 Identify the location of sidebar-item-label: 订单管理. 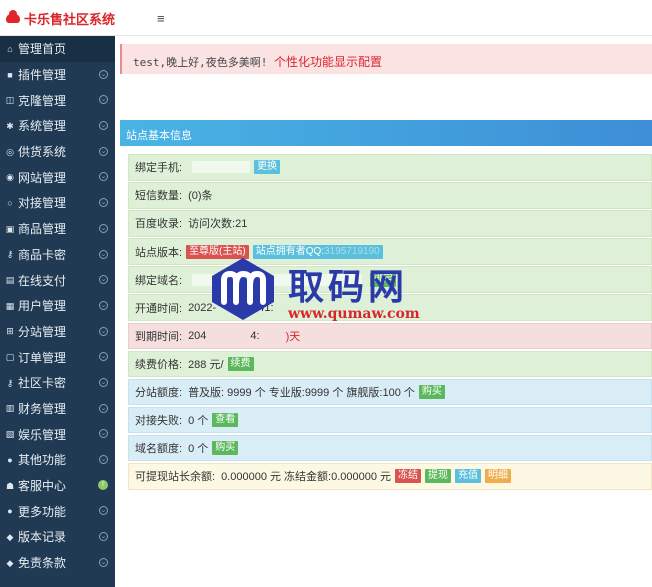
(42, 357).